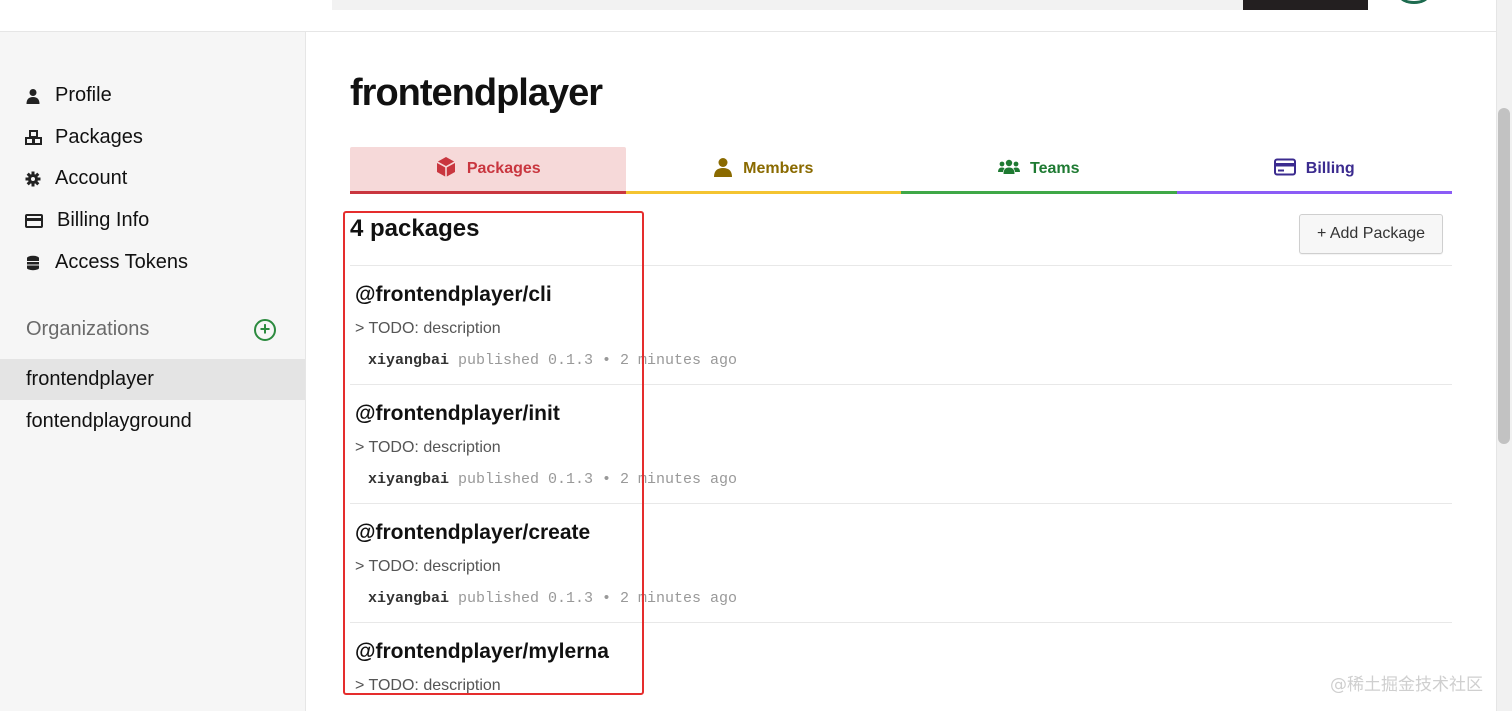  I want to click on sidebar-link-billing-info: Billing Info, so click(87, 220).